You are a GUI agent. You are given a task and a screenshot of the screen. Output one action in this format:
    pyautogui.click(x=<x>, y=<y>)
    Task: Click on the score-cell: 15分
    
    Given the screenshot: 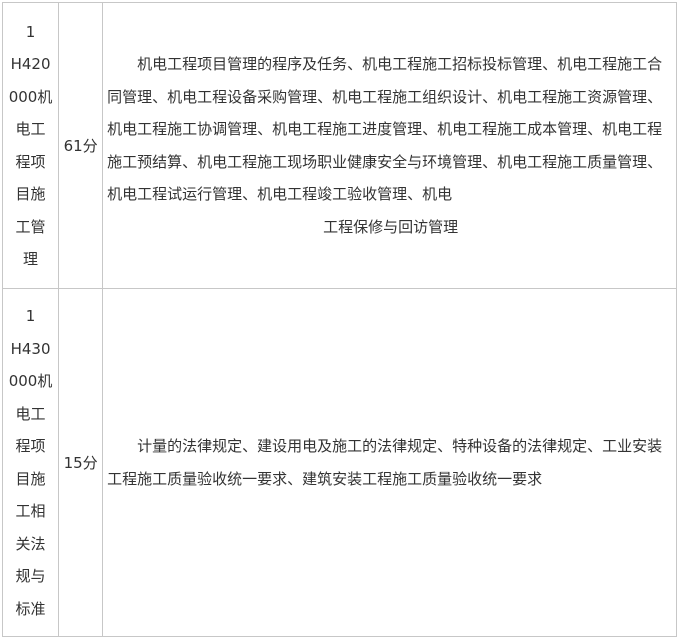 What is the action you would take?
    pyautogui.click(x=81, y=462)
    